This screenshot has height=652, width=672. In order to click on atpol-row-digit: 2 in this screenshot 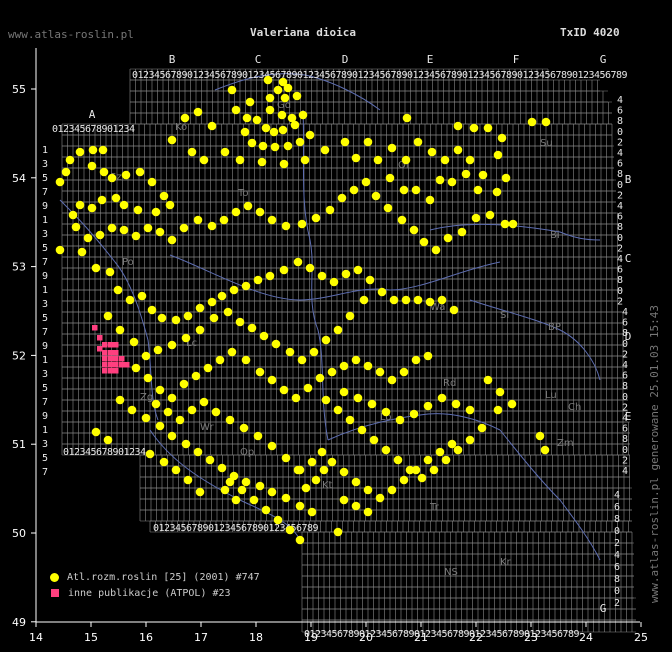, I will do `click(620, 195)`.